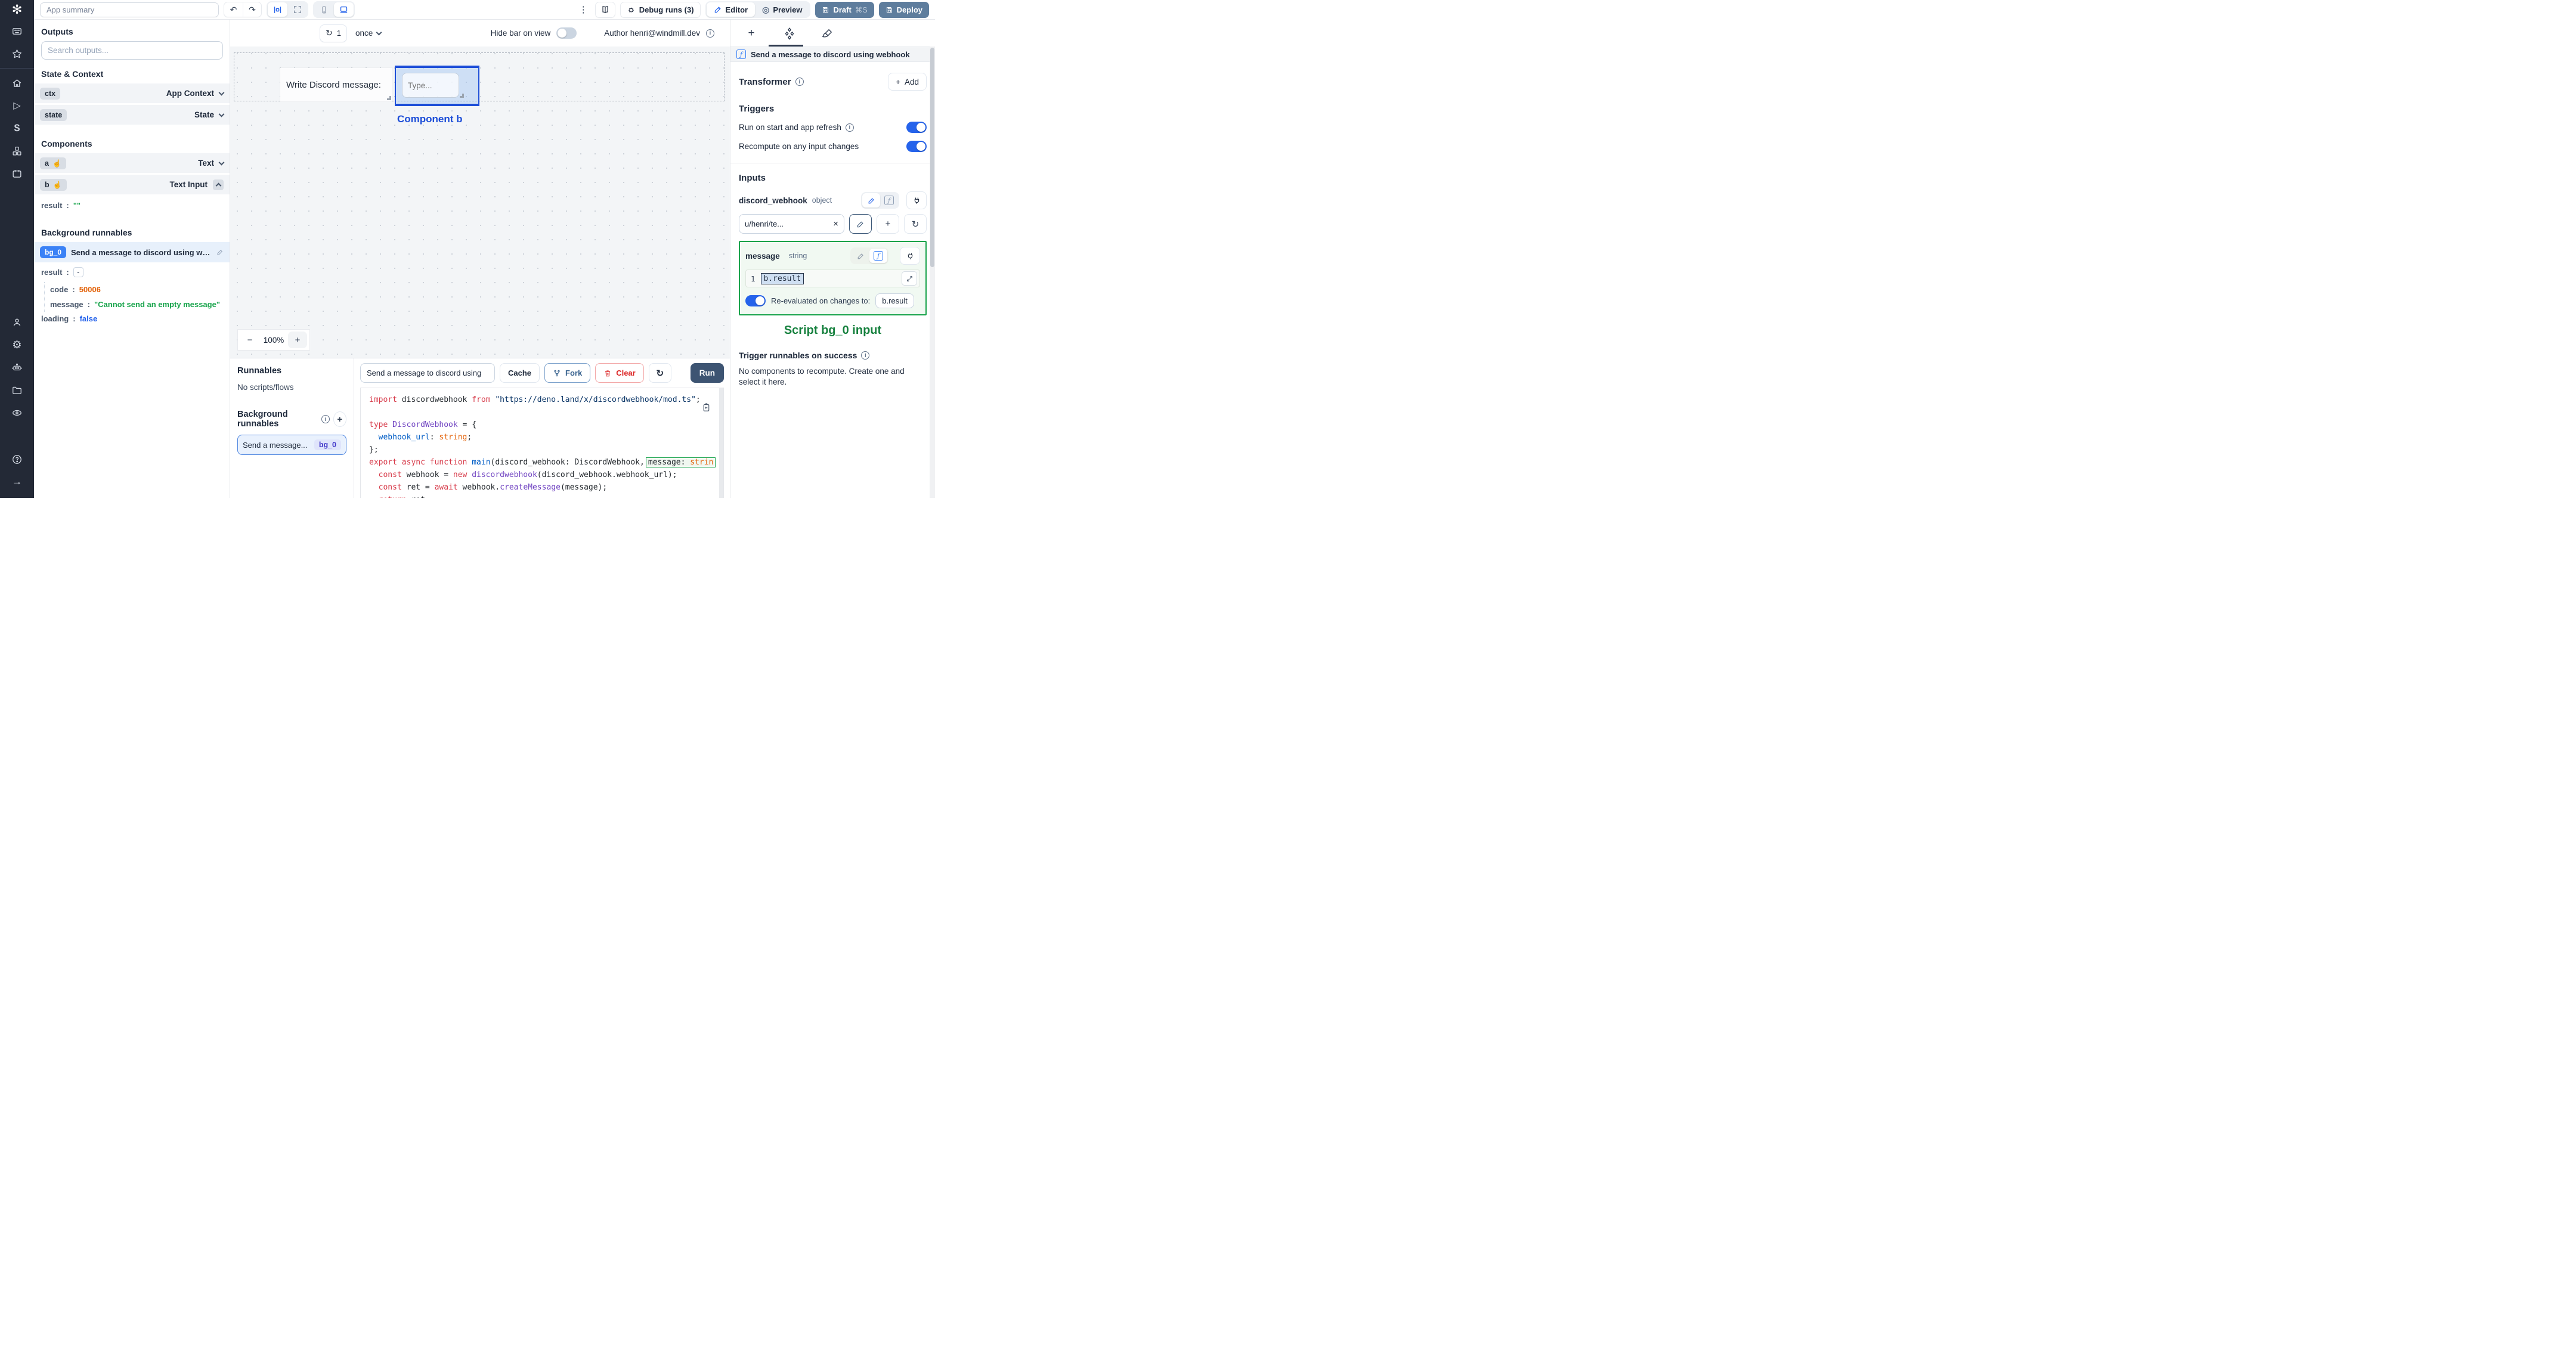 Image resolution: width=2576 pixels, height=1372 pixels. What do you see at coordinates (17, 412) in the screenshot?
I see `audit-eye-icon` at bounding box center [17, 412].